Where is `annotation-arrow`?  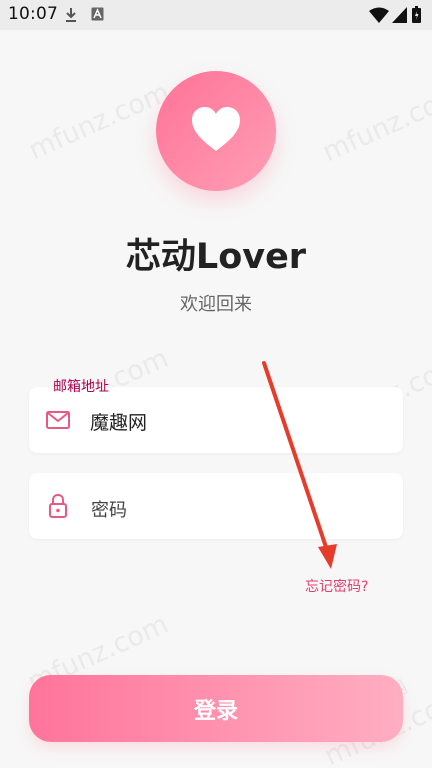
annotation-arrow is located at coordinates (299, 465).